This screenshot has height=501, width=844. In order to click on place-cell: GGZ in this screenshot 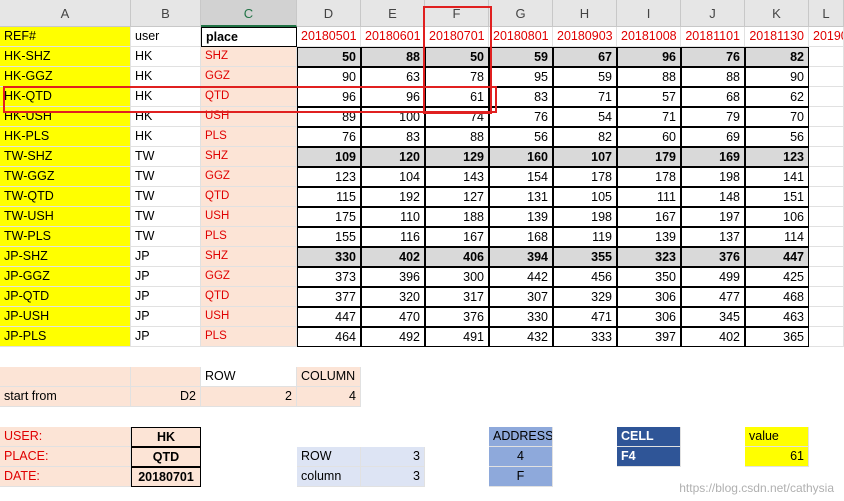, I will do `click(249, 177)`.